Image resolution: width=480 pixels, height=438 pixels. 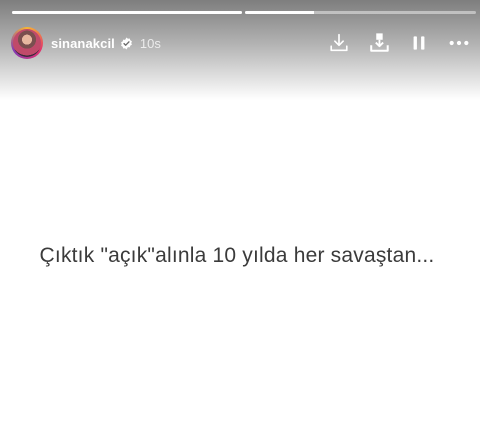 I want to click on avatar, so click(x=27, y=43).